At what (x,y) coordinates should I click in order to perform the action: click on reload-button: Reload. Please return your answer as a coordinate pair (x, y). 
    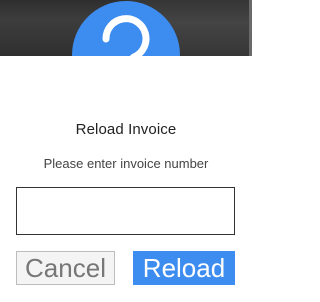
    Looking at the image, I should click on (184, 268).